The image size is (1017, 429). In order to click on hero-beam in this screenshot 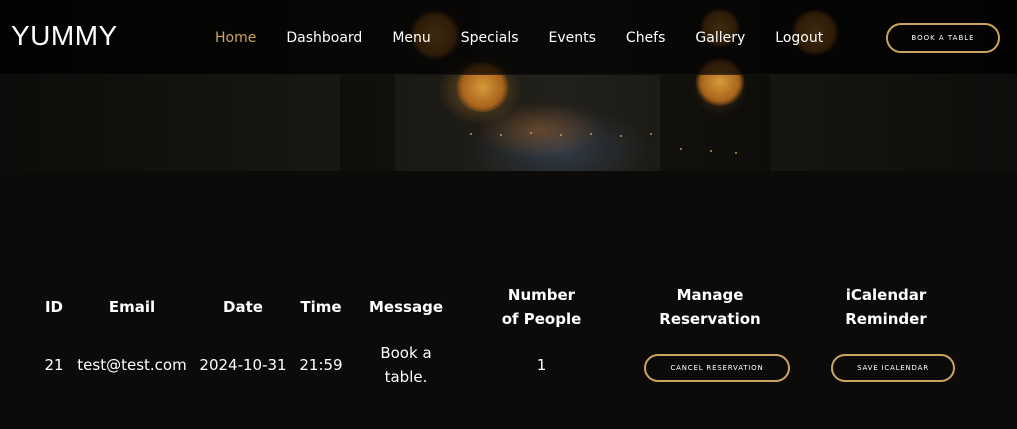, I will do `click(367, 123)`.